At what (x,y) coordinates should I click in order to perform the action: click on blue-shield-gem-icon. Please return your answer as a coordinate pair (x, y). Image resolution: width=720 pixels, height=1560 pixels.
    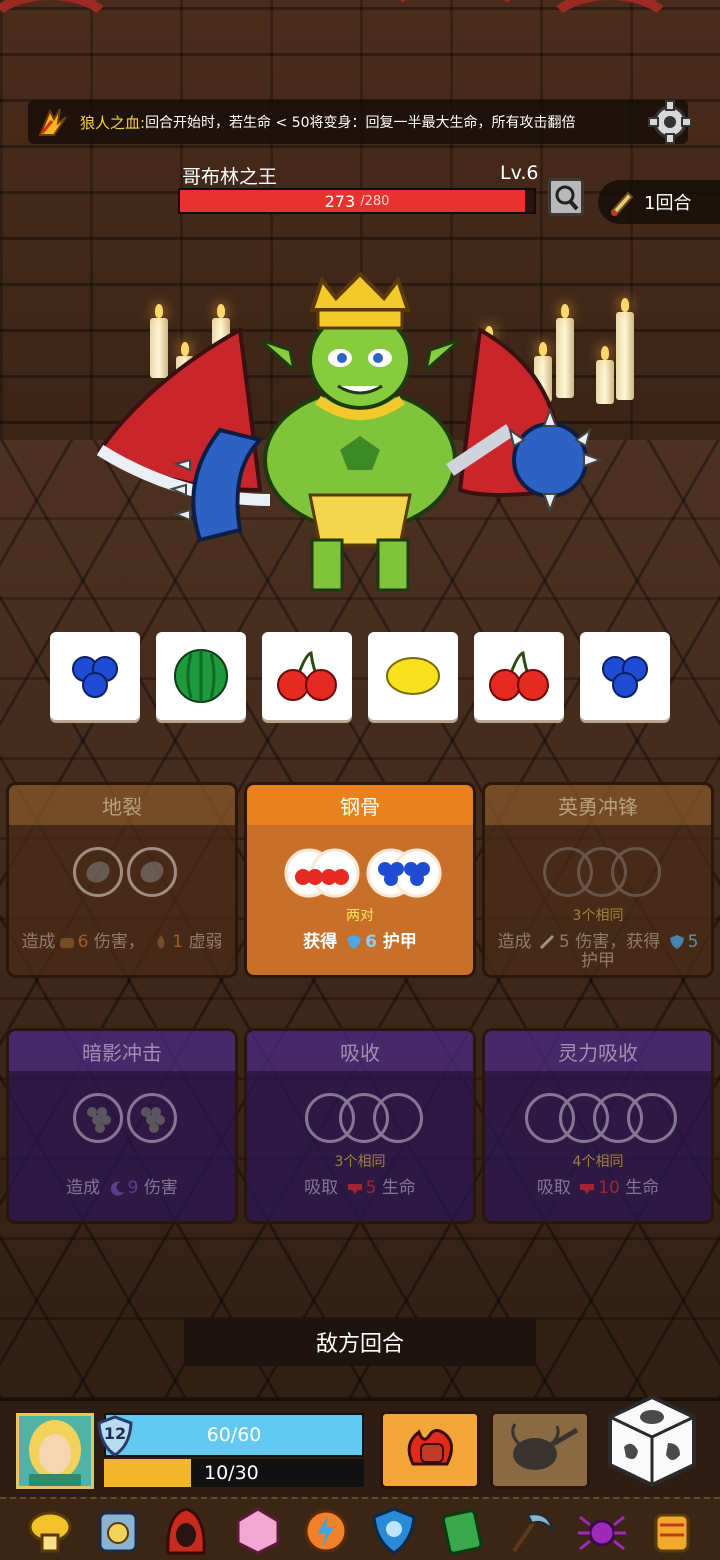
    Looking at the image, I should click on (394, 1531).